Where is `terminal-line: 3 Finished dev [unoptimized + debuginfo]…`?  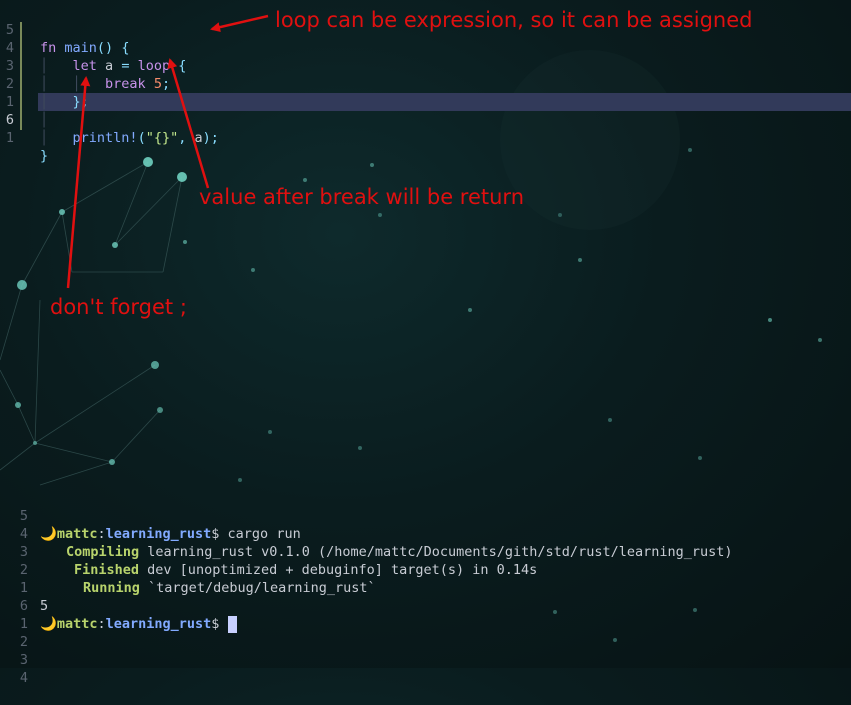 terminal-line: 3 Finished dev [unoptimized + debuginfo]… is located at coordinates (268, 551).